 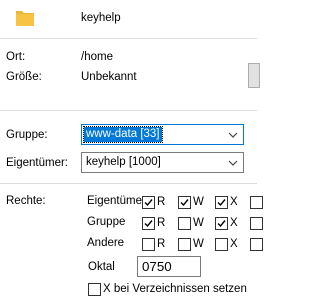 I want to click on group-label: Gruppe:, so click(x=27, y=135).